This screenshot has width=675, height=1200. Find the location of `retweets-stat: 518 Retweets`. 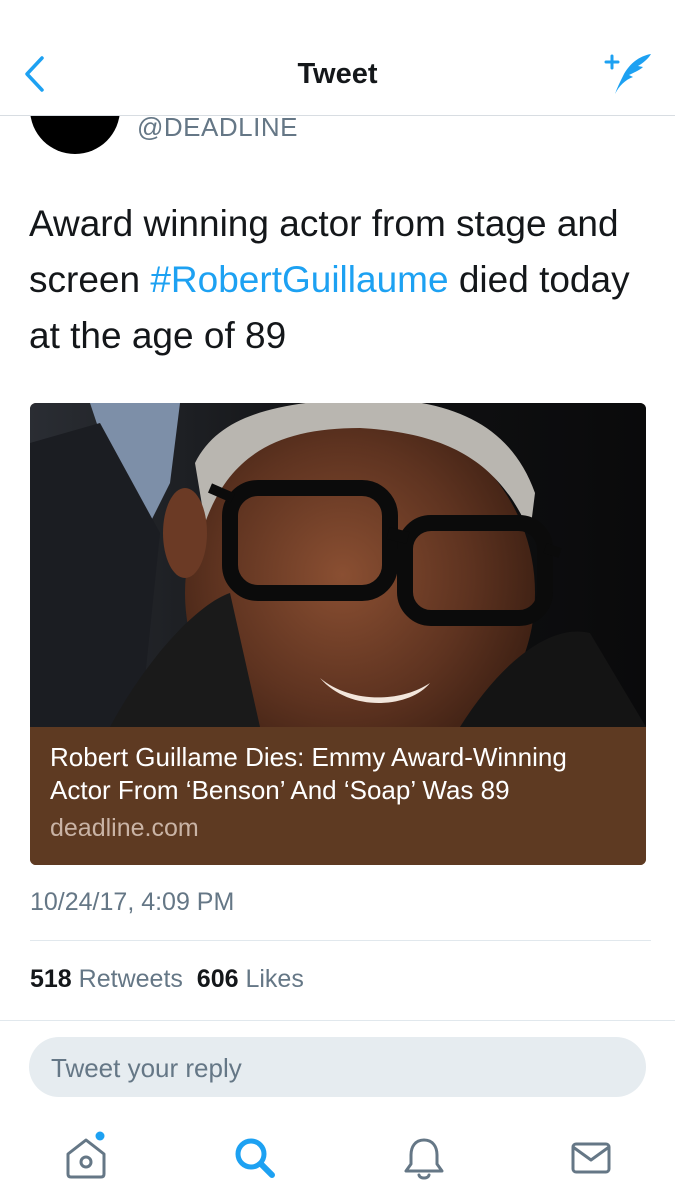

retweets-stat: 518 Retweets is located at coordinates (106, 979).